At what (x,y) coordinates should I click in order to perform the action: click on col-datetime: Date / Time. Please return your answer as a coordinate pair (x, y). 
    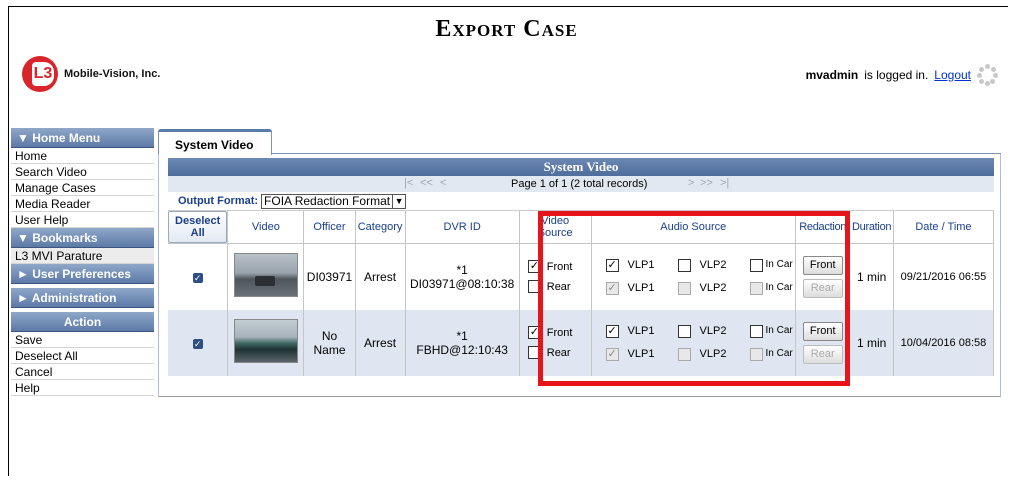
    Looking at the image, I should click on (944, 227).